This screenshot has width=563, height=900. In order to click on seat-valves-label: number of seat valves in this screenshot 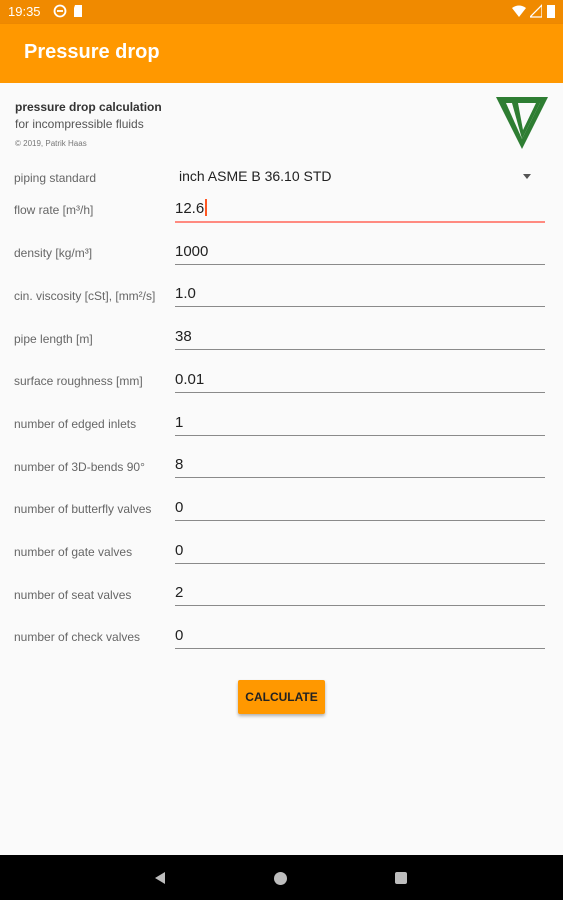, I will do `click(73, 595)`.